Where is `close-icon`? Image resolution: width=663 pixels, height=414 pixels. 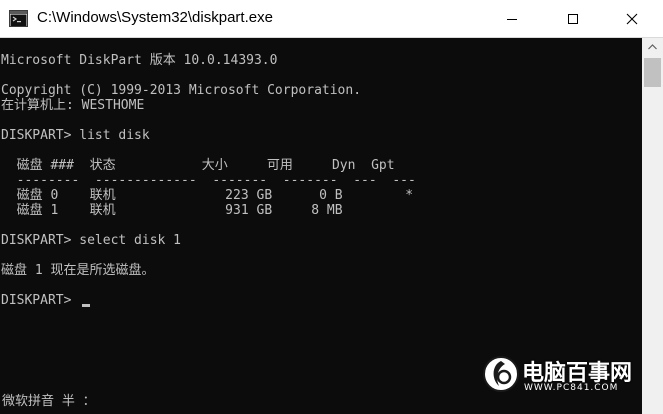
close-icon is located at coordinates (632, 19).